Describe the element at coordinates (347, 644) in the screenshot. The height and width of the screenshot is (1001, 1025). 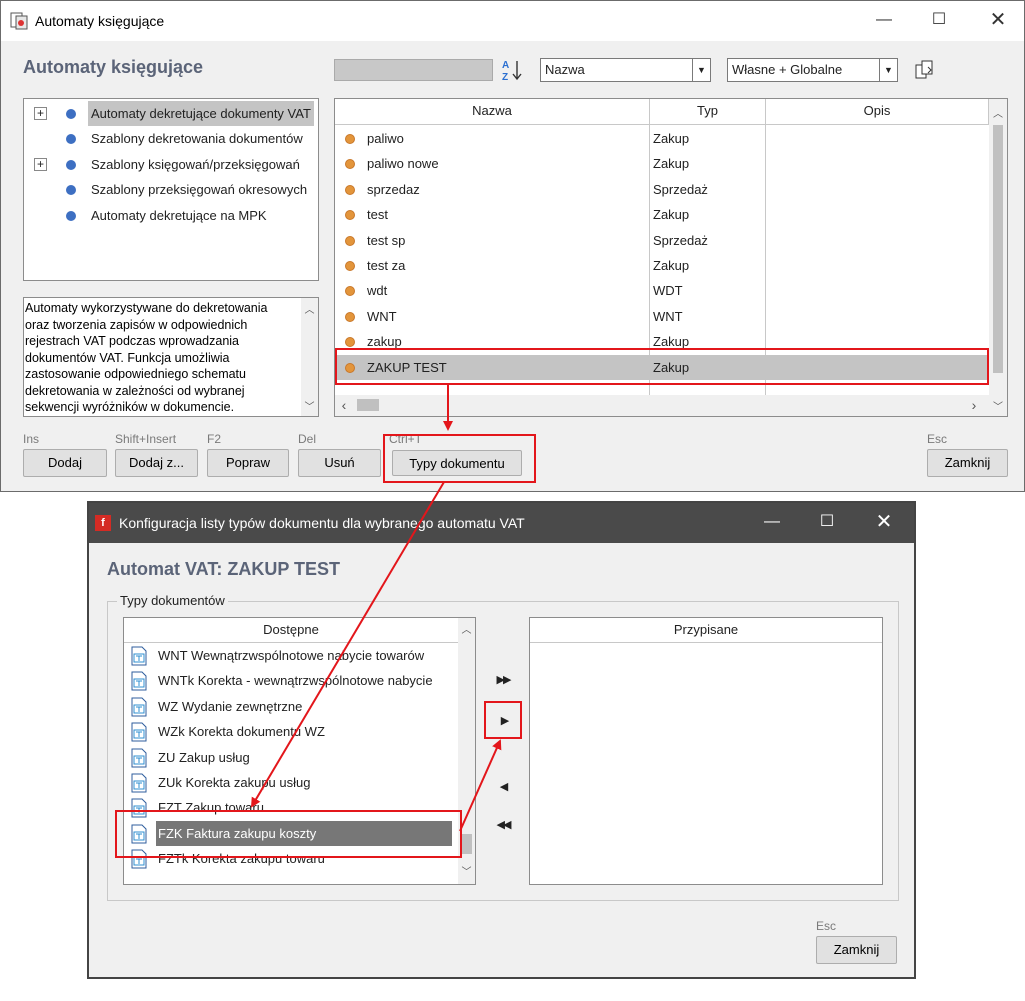
I see `arrow-button-to-list` at that location.